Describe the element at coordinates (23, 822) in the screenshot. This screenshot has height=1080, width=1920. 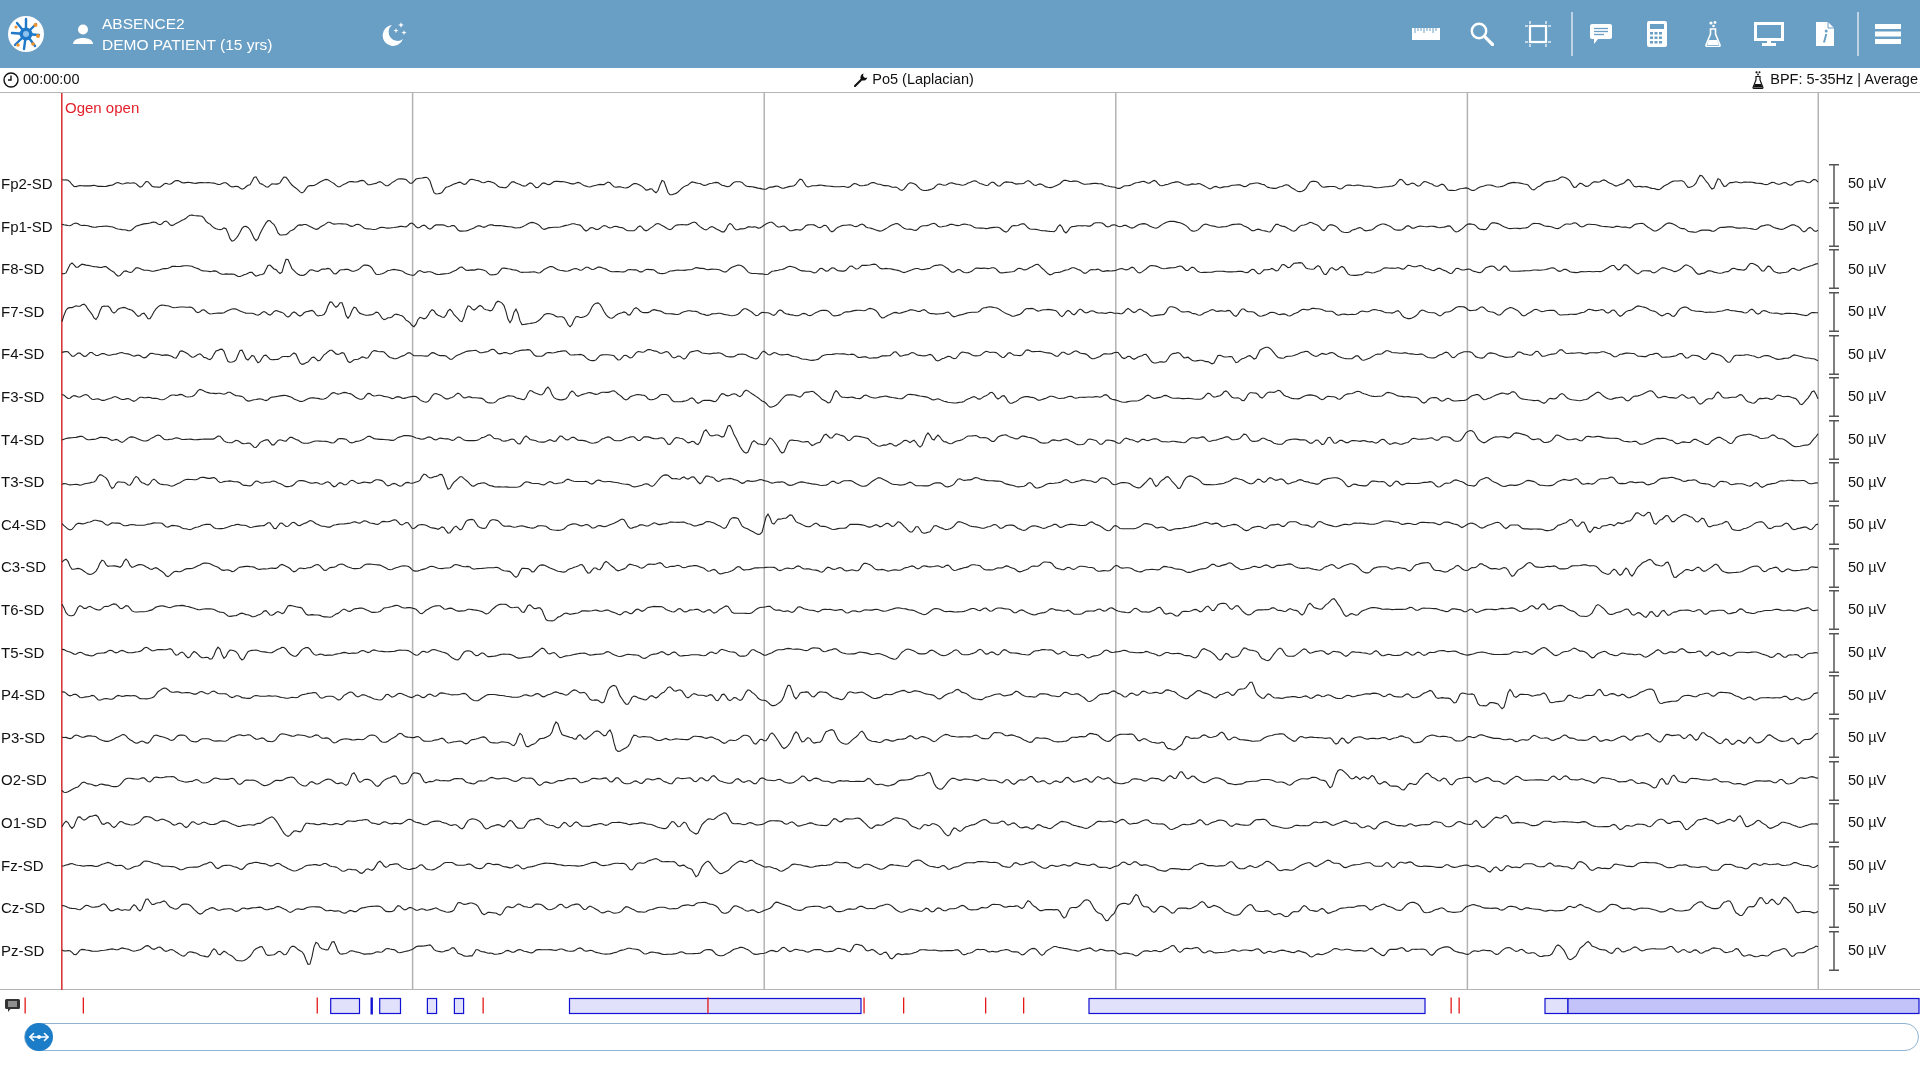
I see `channel-label: O1-SD` at that location.